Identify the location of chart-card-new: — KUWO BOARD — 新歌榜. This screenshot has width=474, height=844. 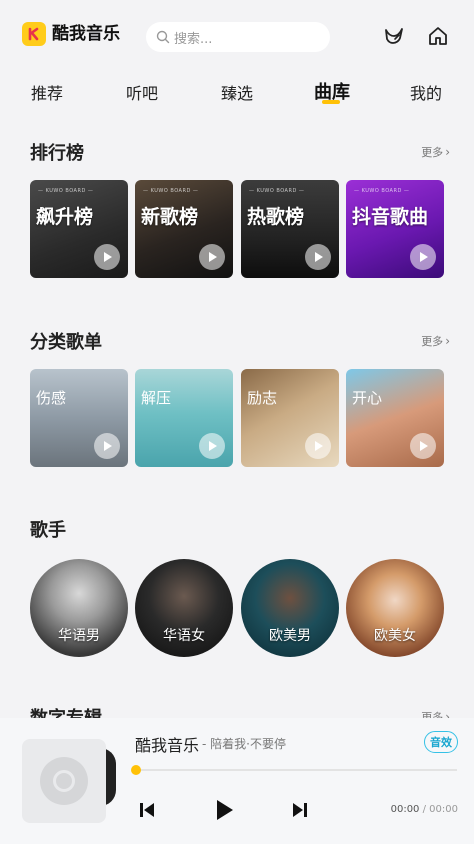
(184, 229).